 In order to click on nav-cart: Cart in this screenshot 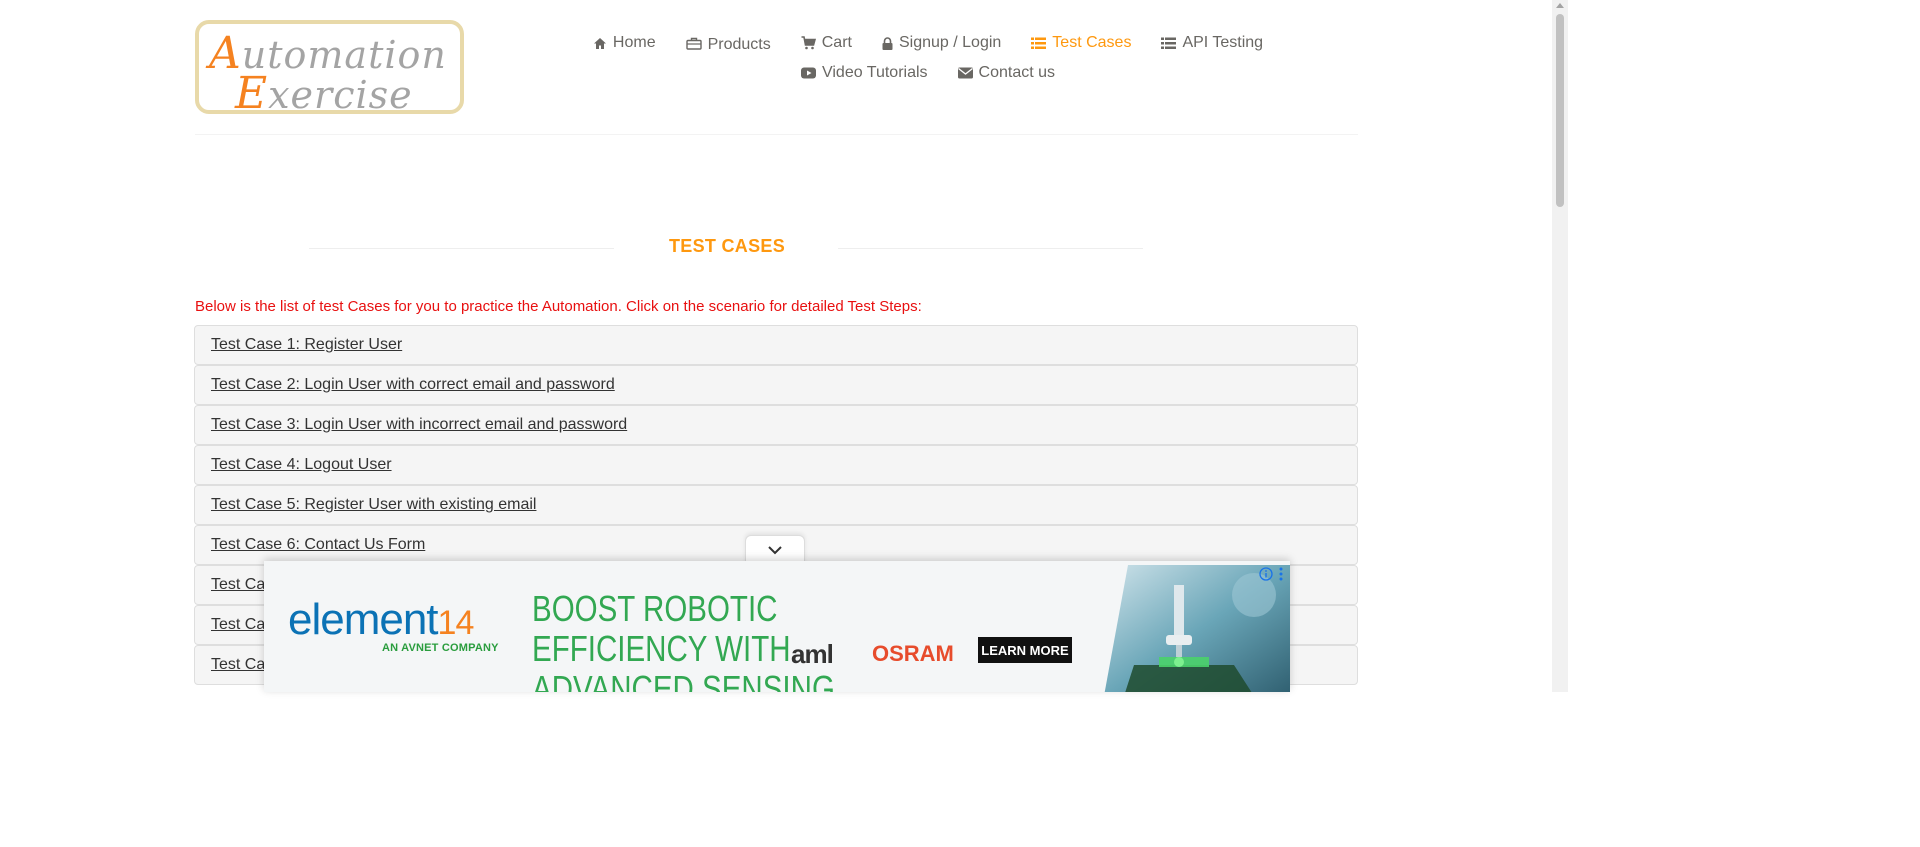, I will do `click(826, 43)`.